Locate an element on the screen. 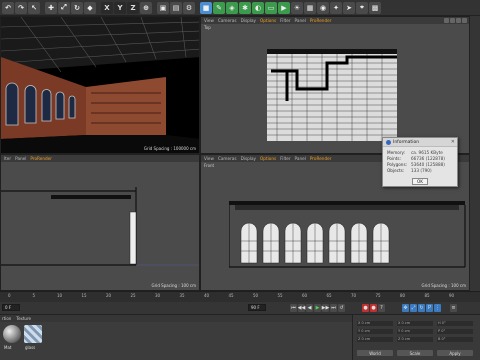  menu-texture: Texture is located at coordinates (23, 318).